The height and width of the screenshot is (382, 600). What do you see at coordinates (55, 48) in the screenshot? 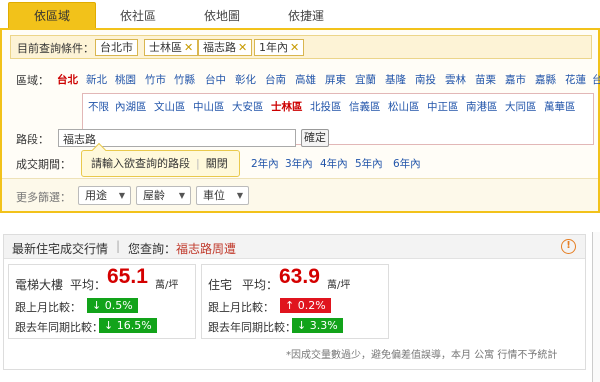
I see `conditions-label: 目前查詢條件：` at bounding box center [55, 48].